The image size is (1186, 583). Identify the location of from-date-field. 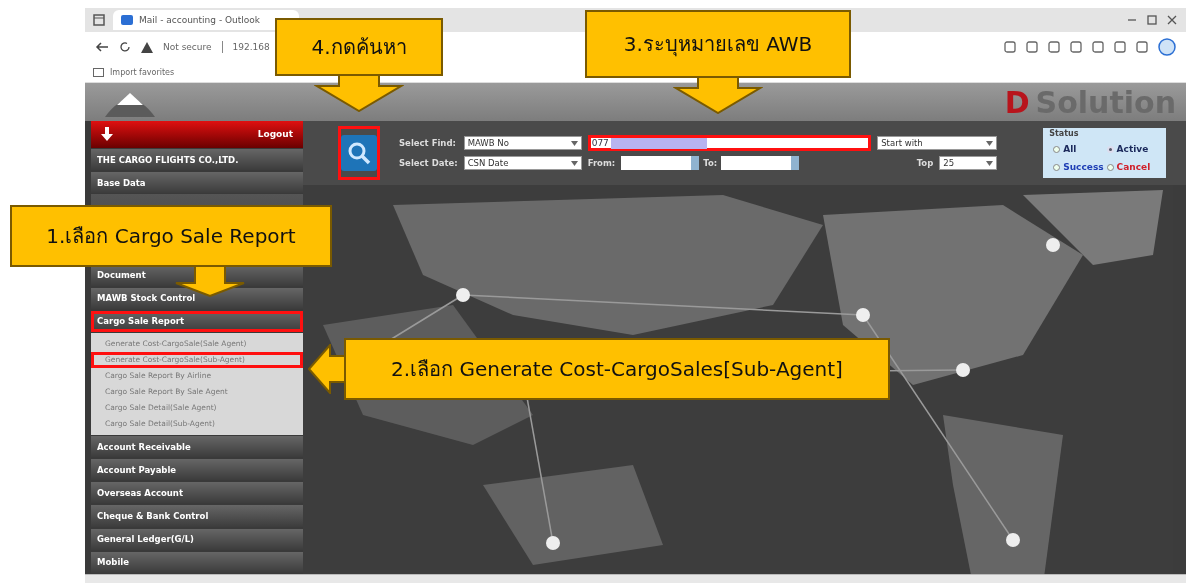
(660, 163).